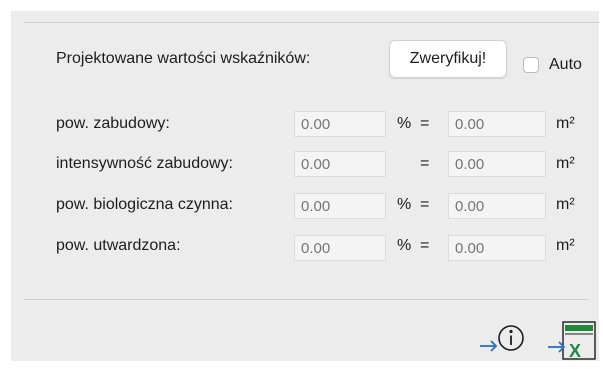  What do you see at coordinates (531, 65) in the screenshot?
I see `auto-checkbox` at bounding box center [531, 65].